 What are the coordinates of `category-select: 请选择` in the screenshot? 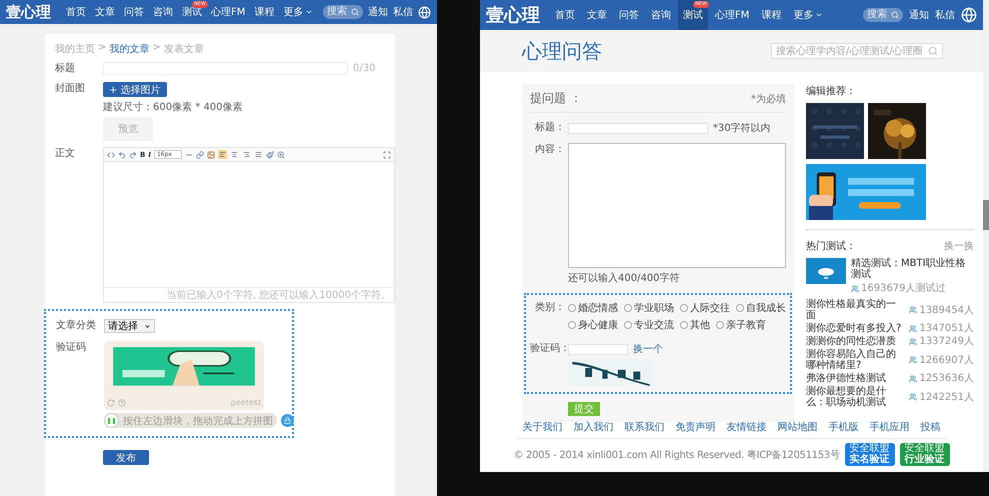 It's located at (129, 326).